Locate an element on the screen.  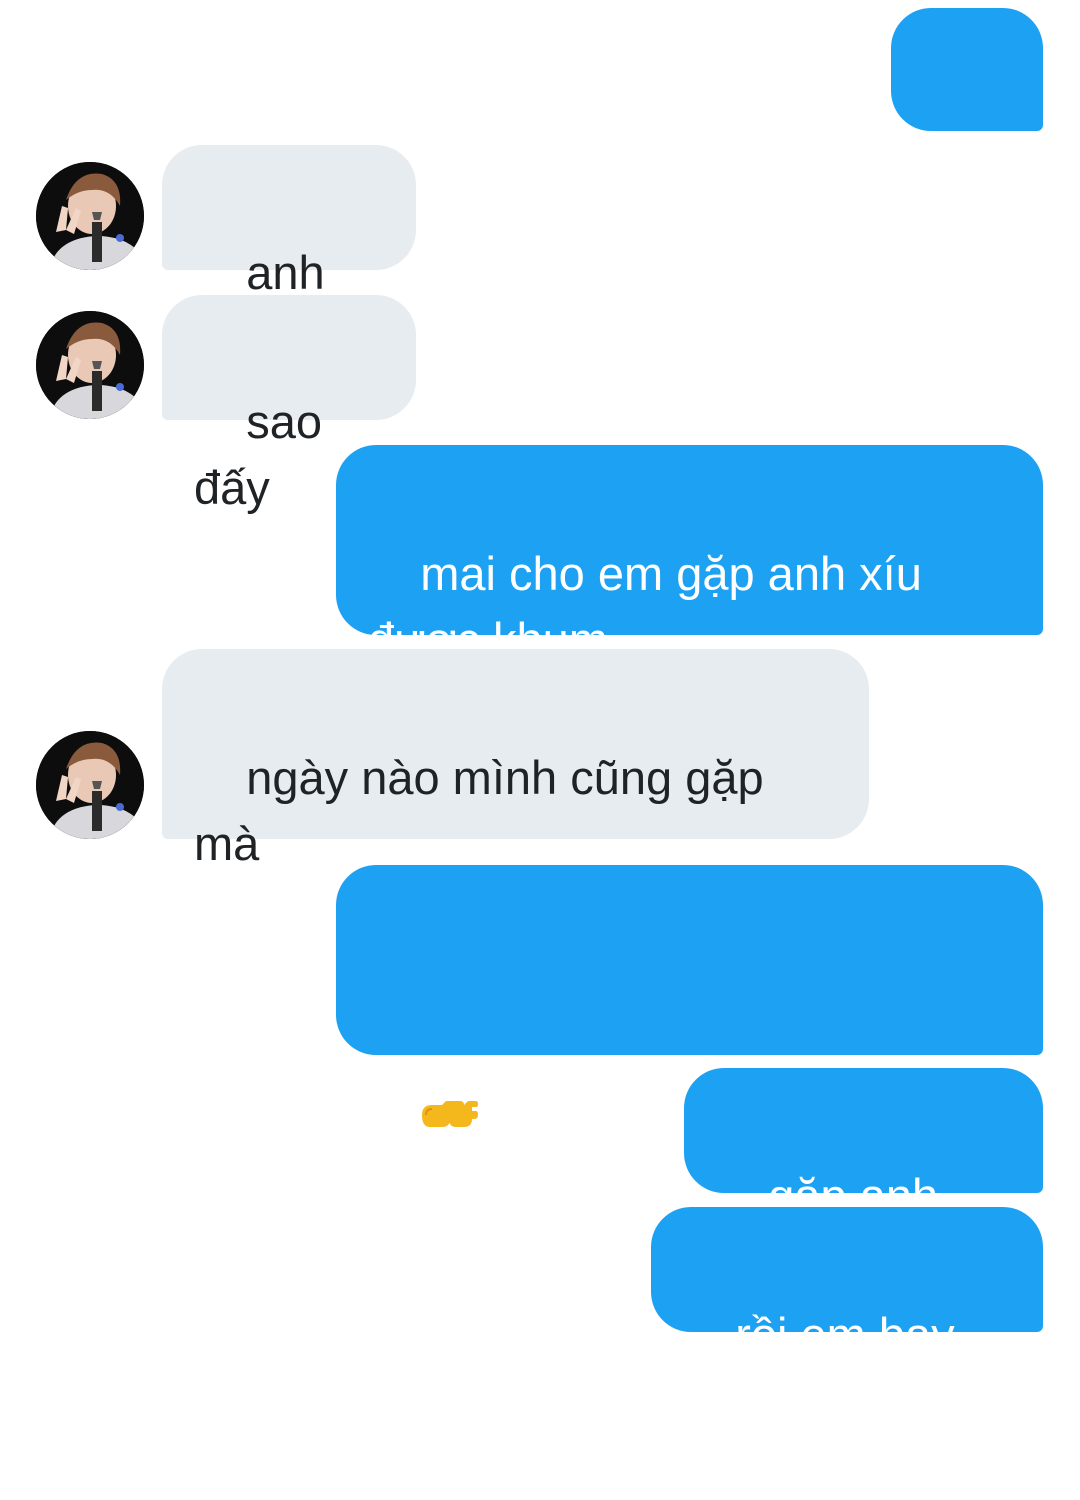
message-text: rồi em bay ad is located at coordinates (825, 1367).